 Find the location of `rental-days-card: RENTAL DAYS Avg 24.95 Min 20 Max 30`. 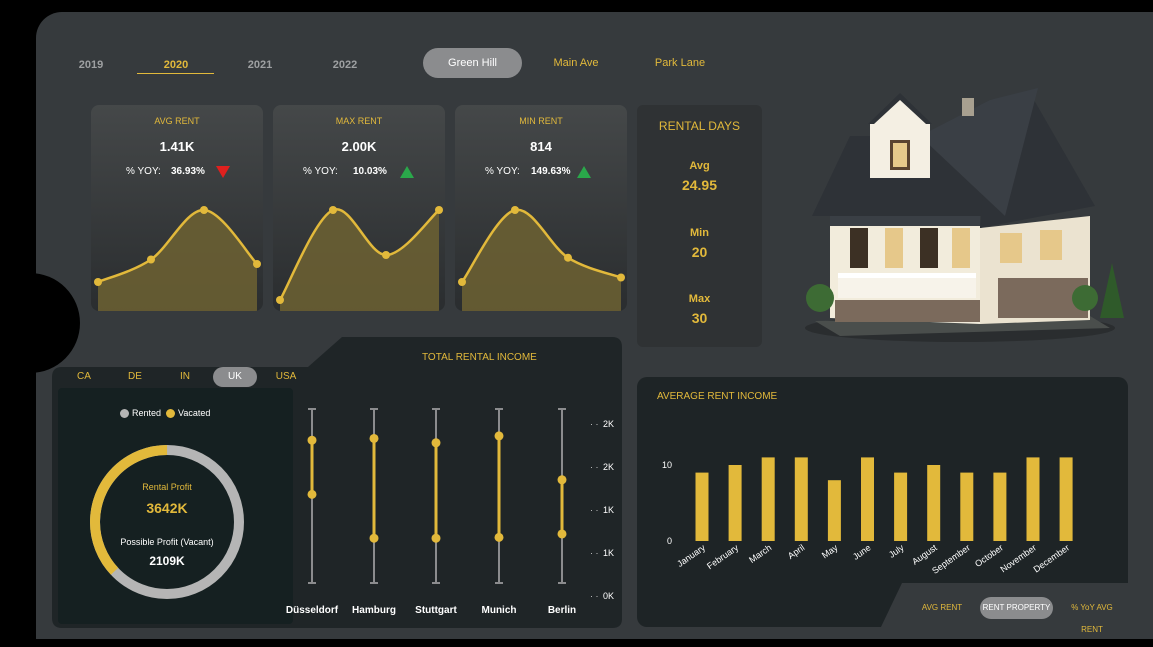

rental-days-card: RENTAL DAYS Avg 24.95 Min 20 Max 30 is located at coordinates (699, 226).